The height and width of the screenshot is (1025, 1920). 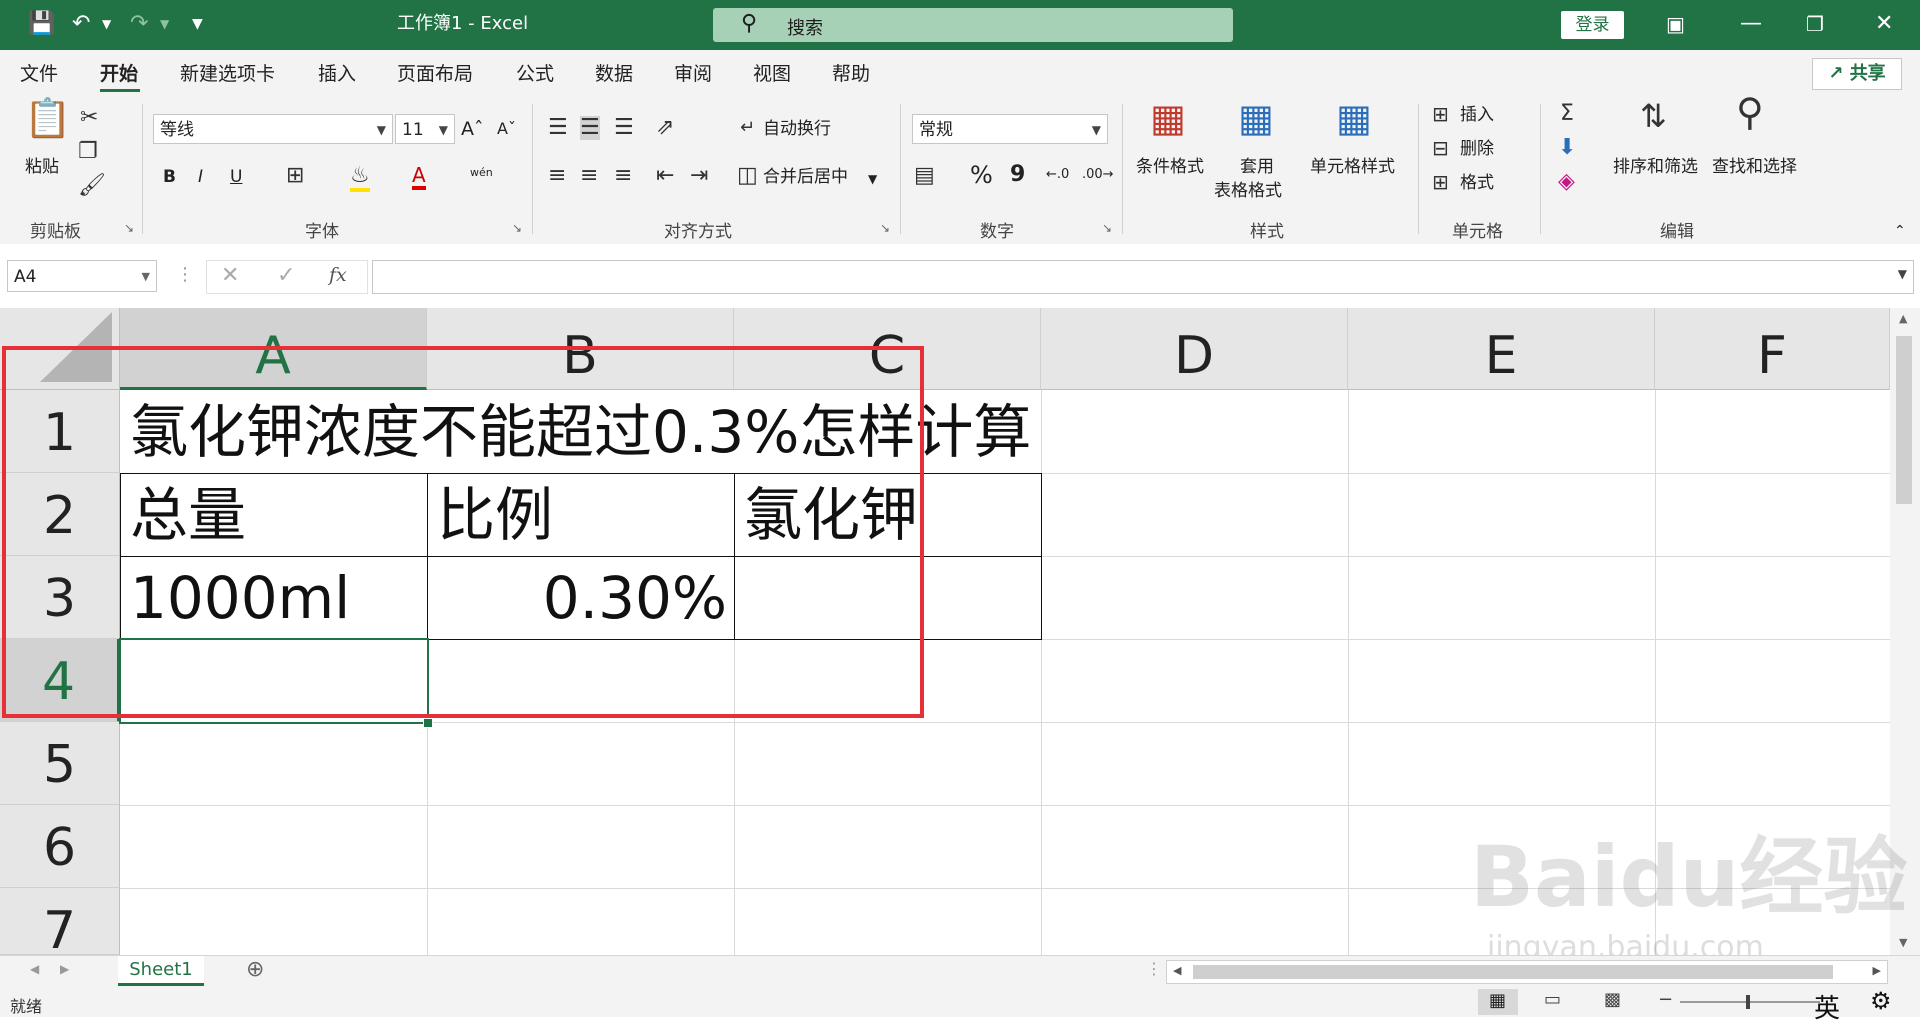 I want to click on name-box: A4 ▼, so click(x=82, y=276).